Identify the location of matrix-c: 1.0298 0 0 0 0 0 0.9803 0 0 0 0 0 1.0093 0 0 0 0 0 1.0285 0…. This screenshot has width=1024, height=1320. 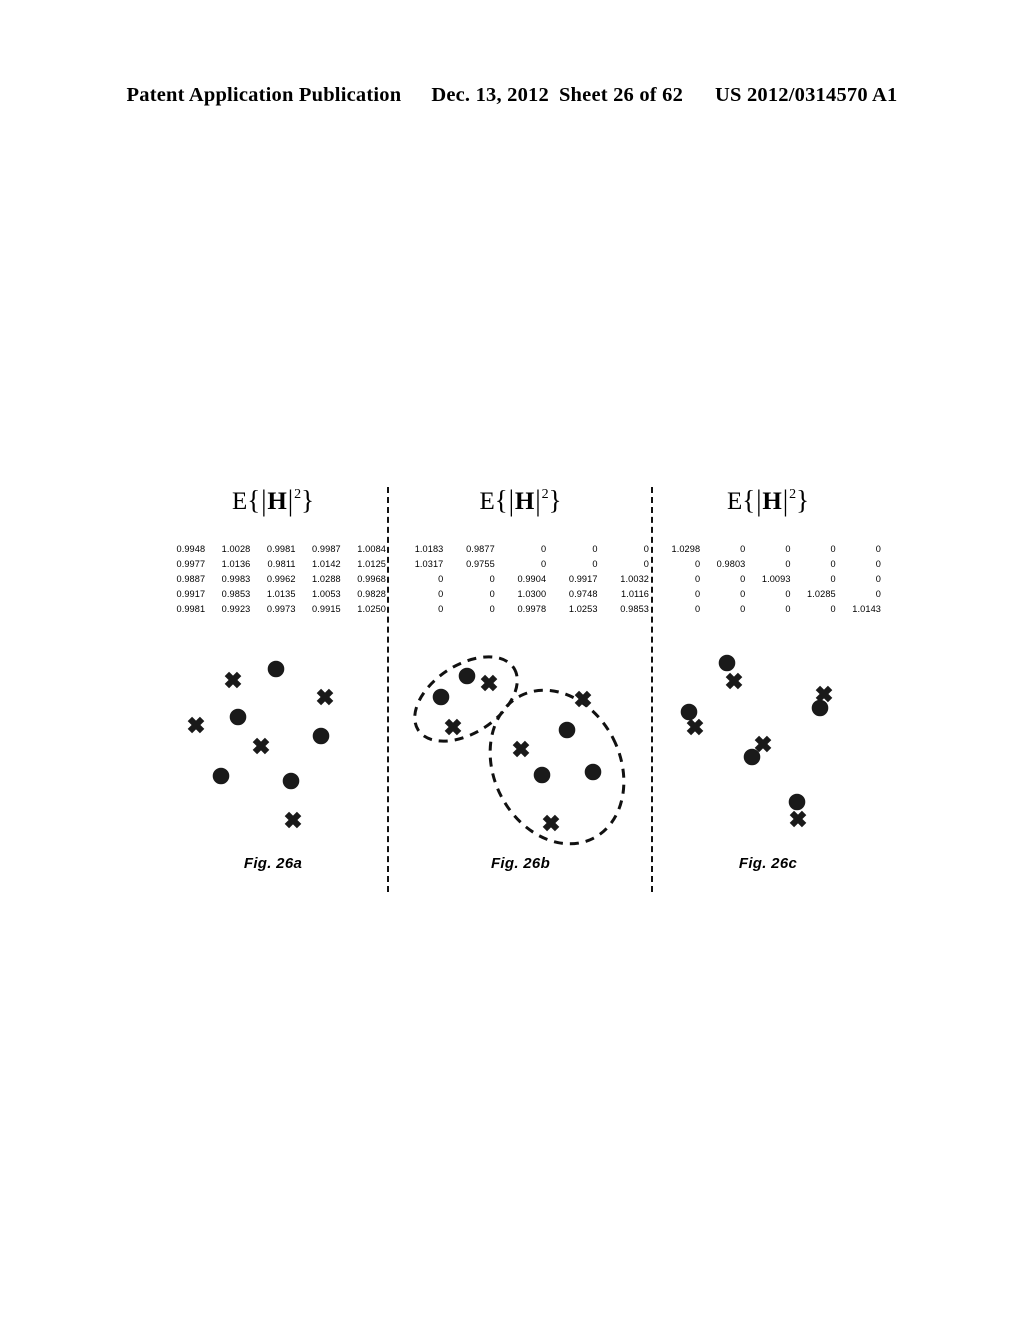
(768, 579).